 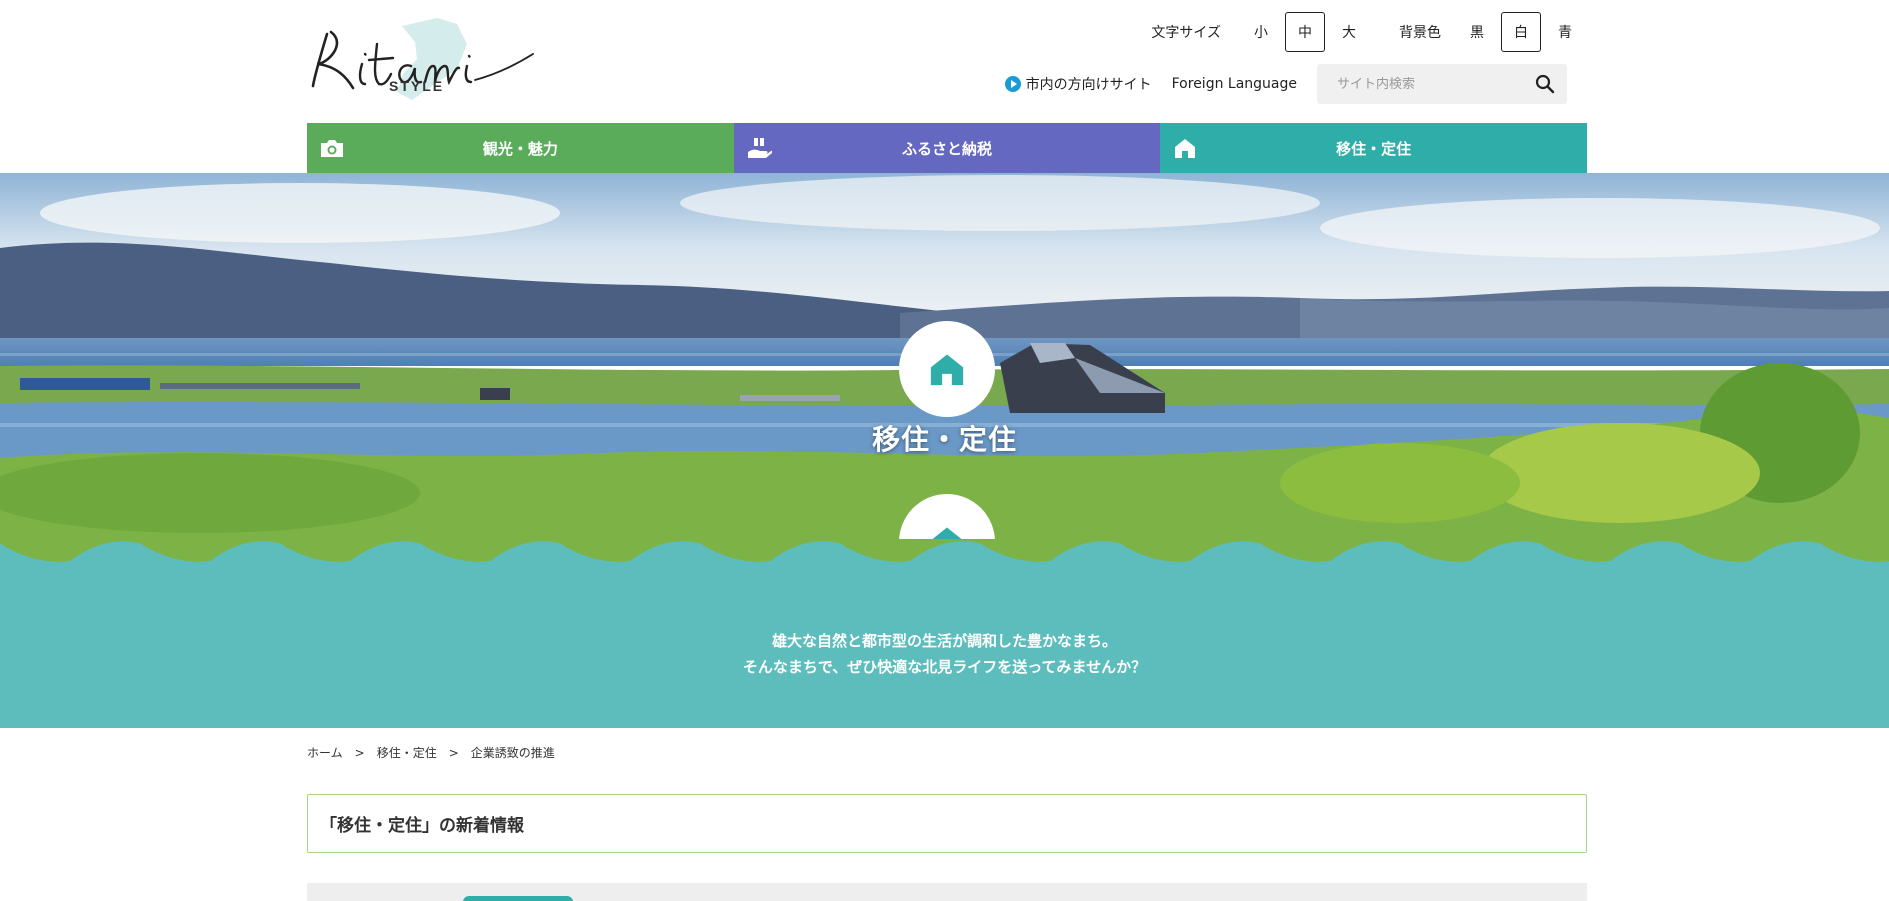 I want to click on bg-white-button: 白, so click(x=1521, y=32).